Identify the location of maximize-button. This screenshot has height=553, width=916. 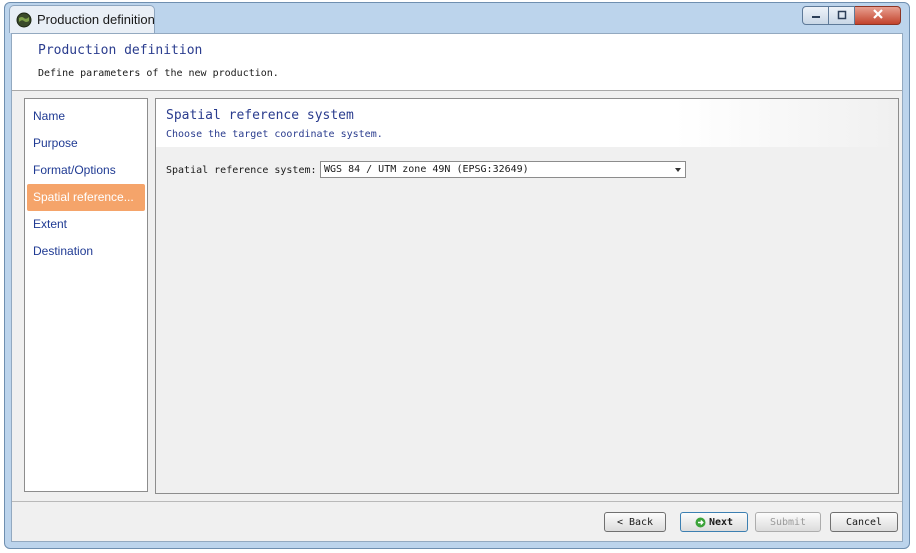
(842, 15).